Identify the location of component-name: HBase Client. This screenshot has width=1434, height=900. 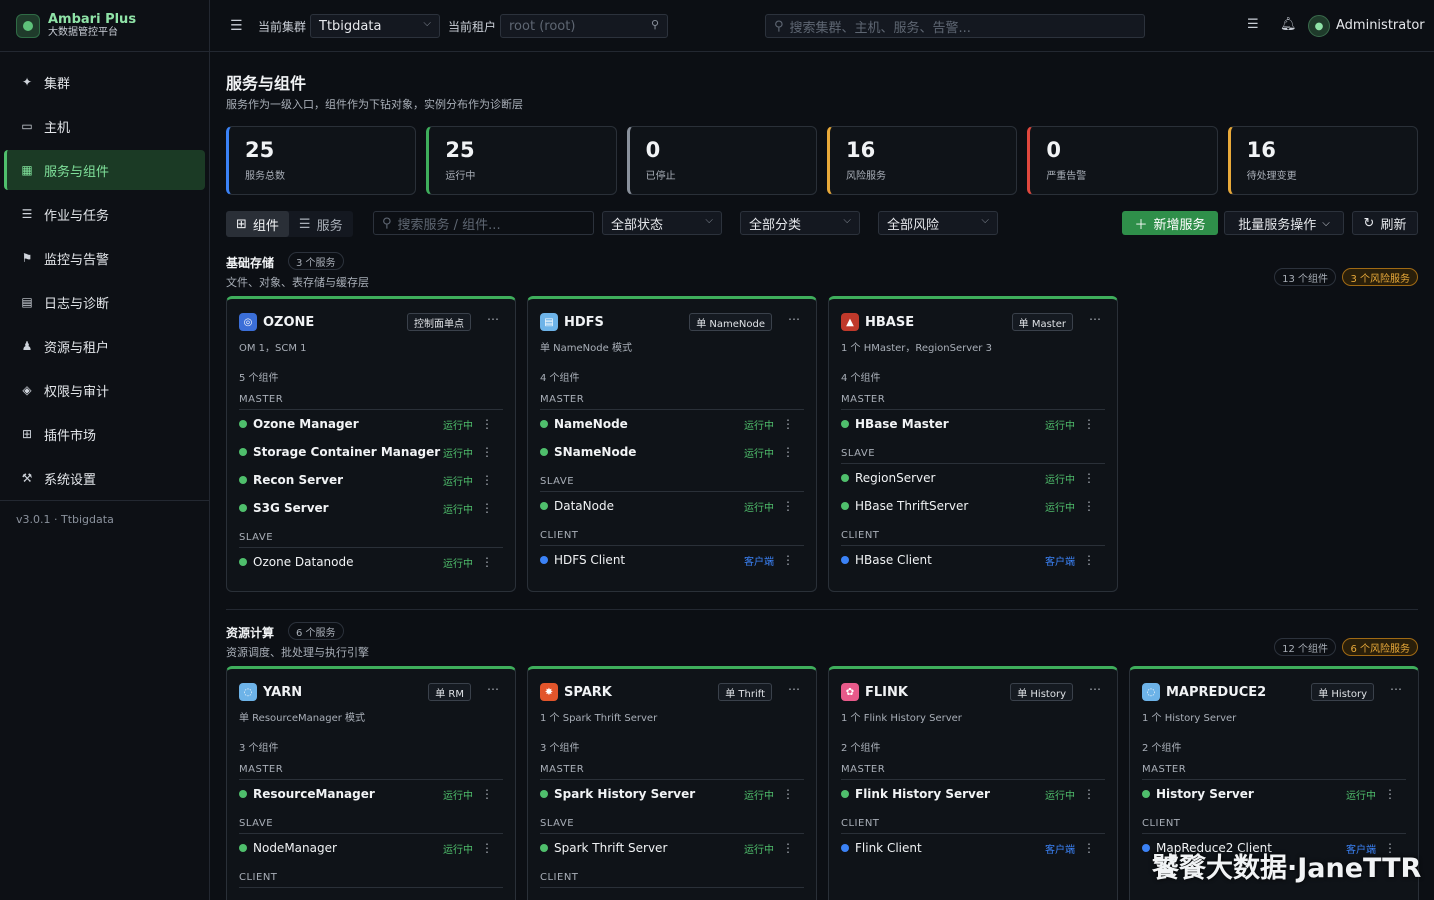
(893, 560).